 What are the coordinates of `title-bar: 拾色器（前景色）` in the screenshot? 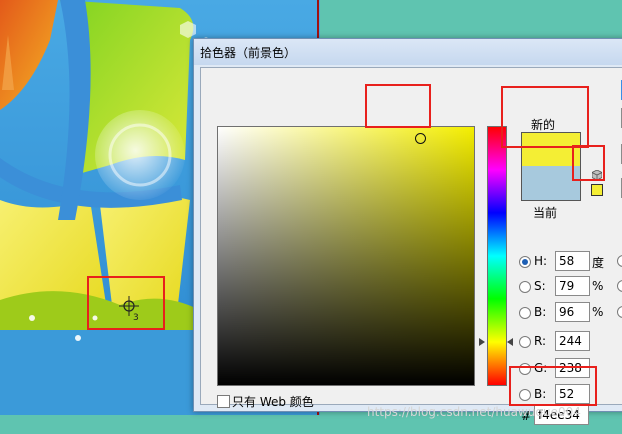 It's located at (408, 52).